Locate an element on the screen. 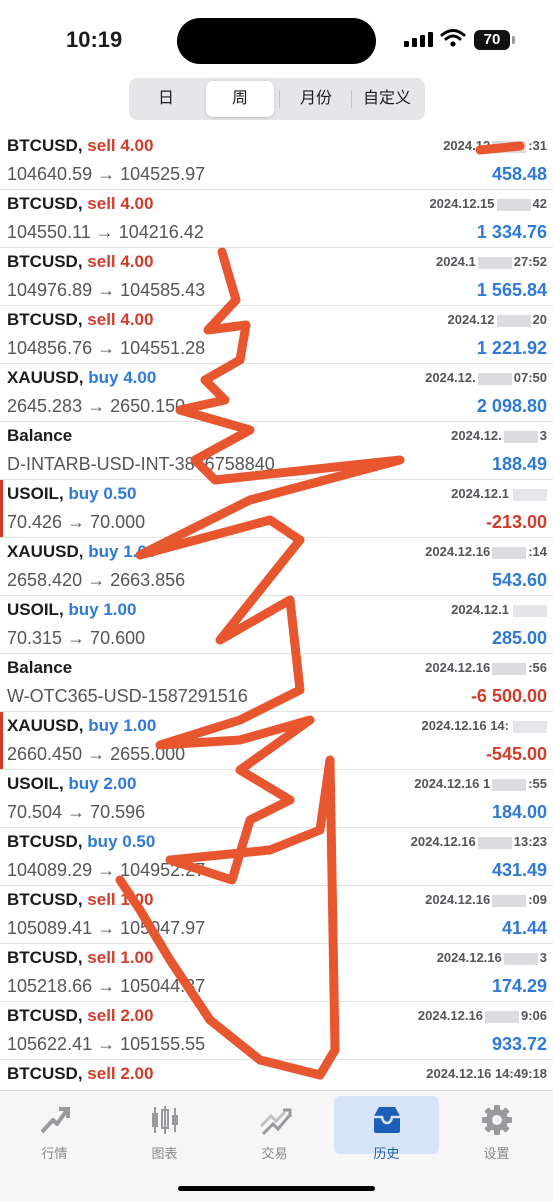 This screenshot has height=1201, width=553. deal-time: 2024.12.16 3 is located at coordinates (491, 957).